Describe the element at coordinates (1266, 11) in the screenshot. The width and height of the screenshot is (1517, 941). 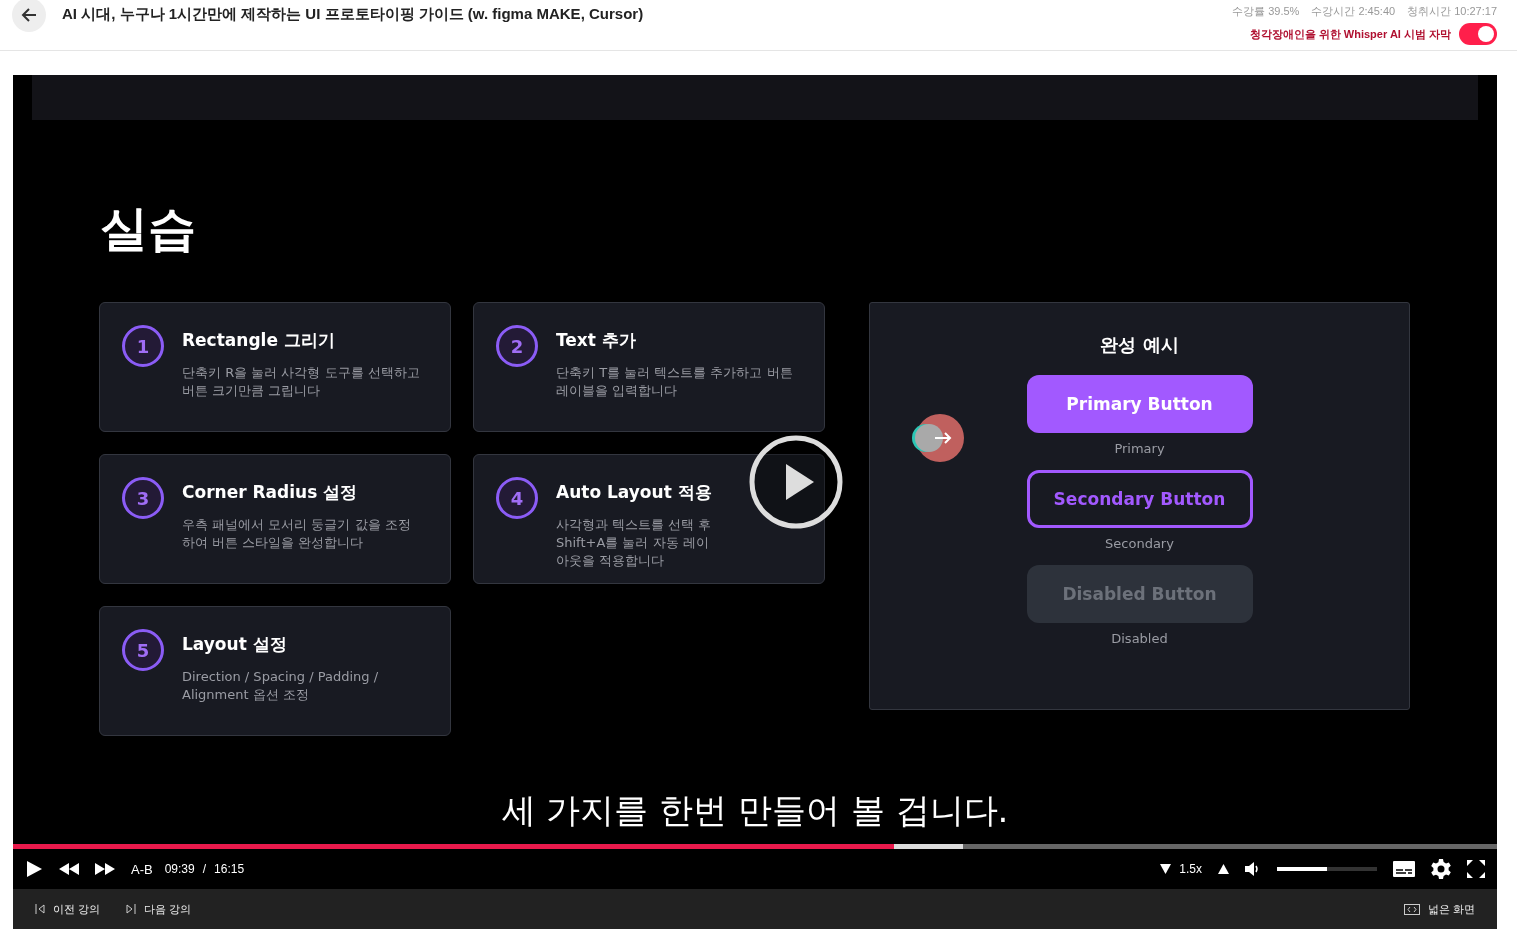
I see `stat-text: 수강률 39.5%` at that location.